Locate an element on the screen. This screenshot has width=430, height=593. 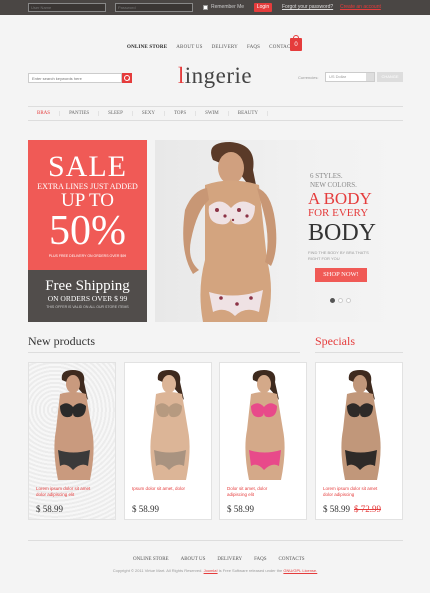
footer-divider is located at coordinates (215, 540).